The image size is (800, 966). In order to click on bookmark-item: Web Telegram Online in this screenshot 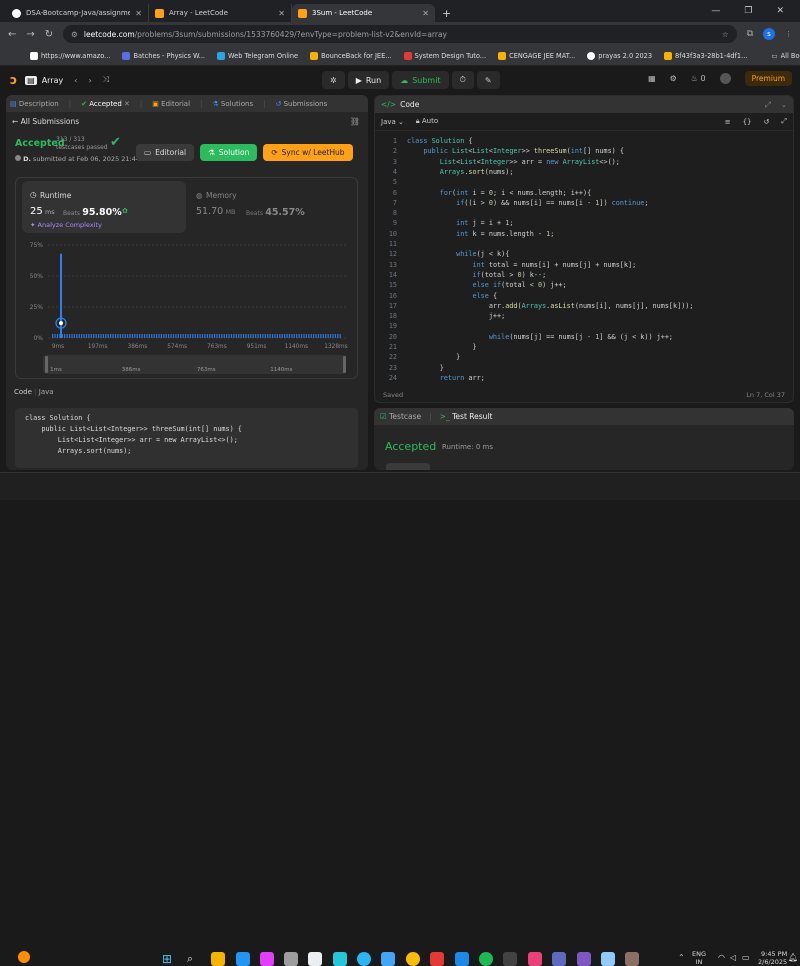, I will do `click(257, 55)`.